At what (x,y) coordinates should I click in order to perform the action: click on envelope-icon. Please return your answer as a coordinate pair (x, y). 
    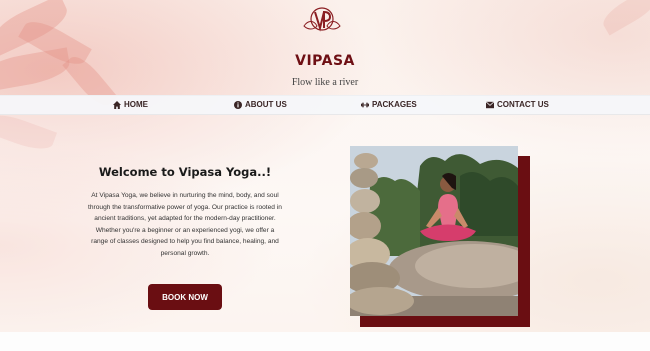
    Looking at the image, I should click on (490, 105).